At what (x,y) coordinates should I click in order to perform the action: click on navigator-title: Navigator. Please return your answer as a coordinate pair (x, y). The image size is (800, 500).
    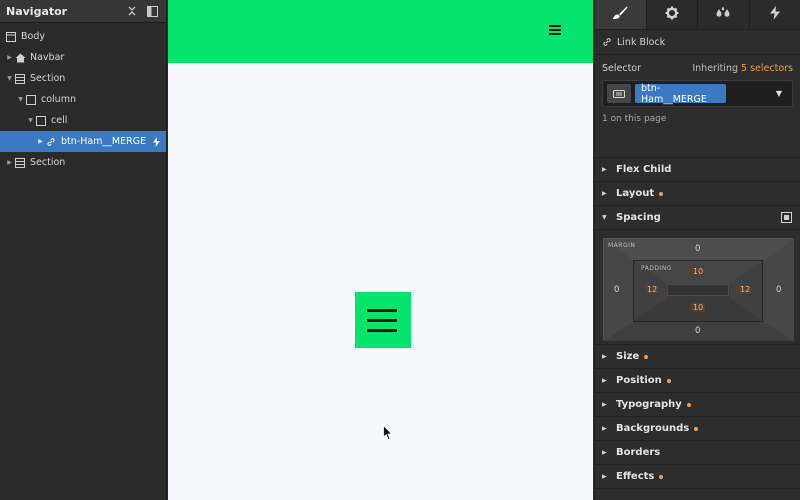
    Looking at the image, I should click on (37, 11).